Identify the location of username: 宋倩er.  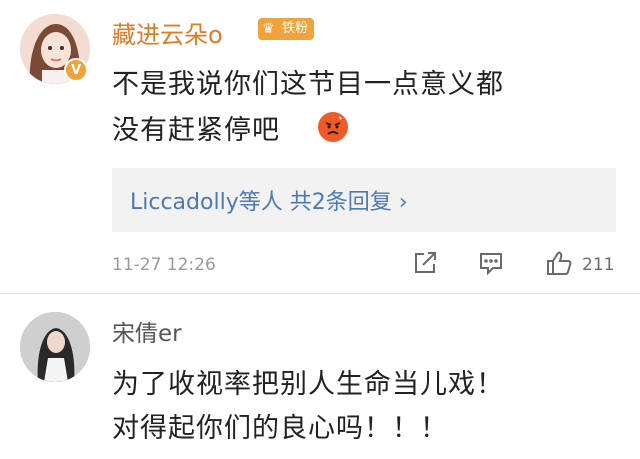
(147, 331).